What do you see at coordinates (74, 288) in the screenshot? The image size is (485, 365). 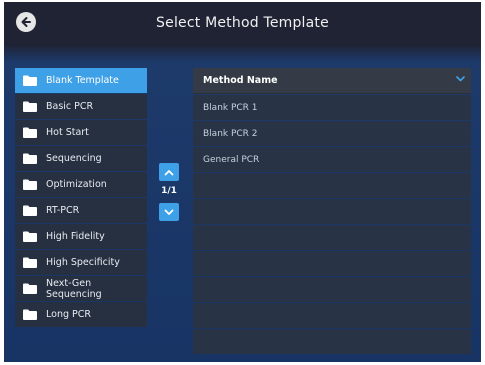 I see `category-label: Next-Gen Sequencing` at bounding box center [74, 288].